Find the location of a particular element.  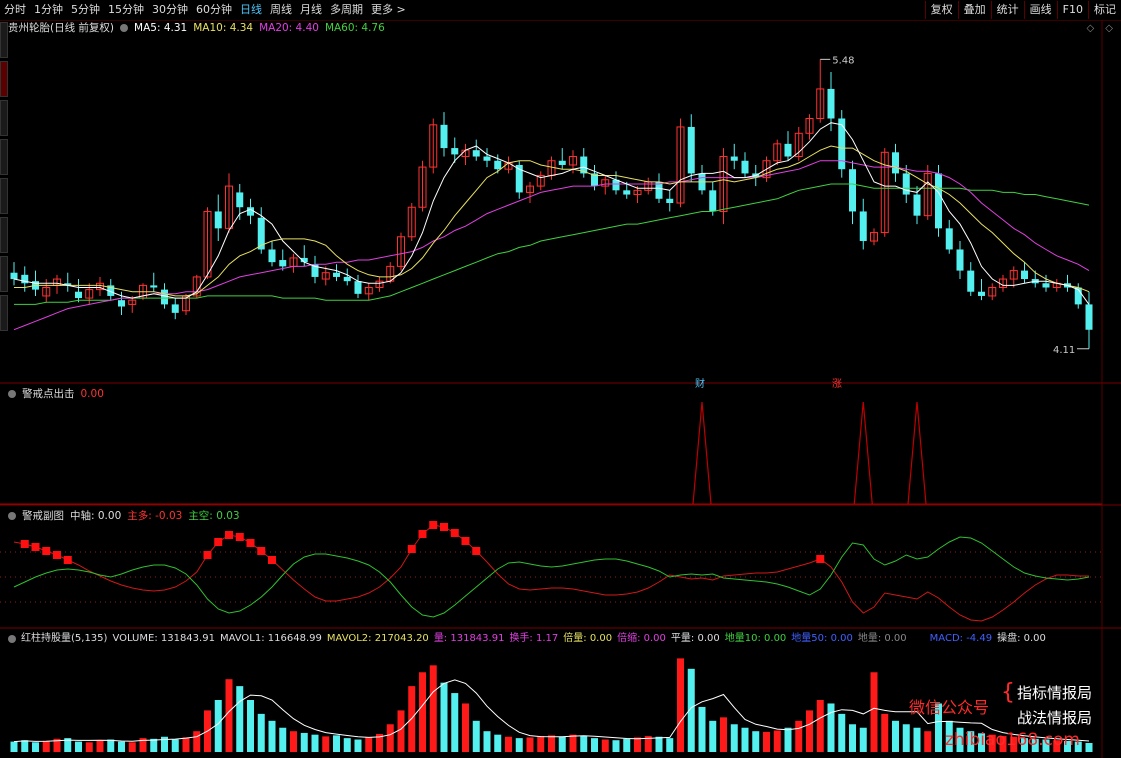

low-label: 4.11 is located at coordinates (1064, 350).